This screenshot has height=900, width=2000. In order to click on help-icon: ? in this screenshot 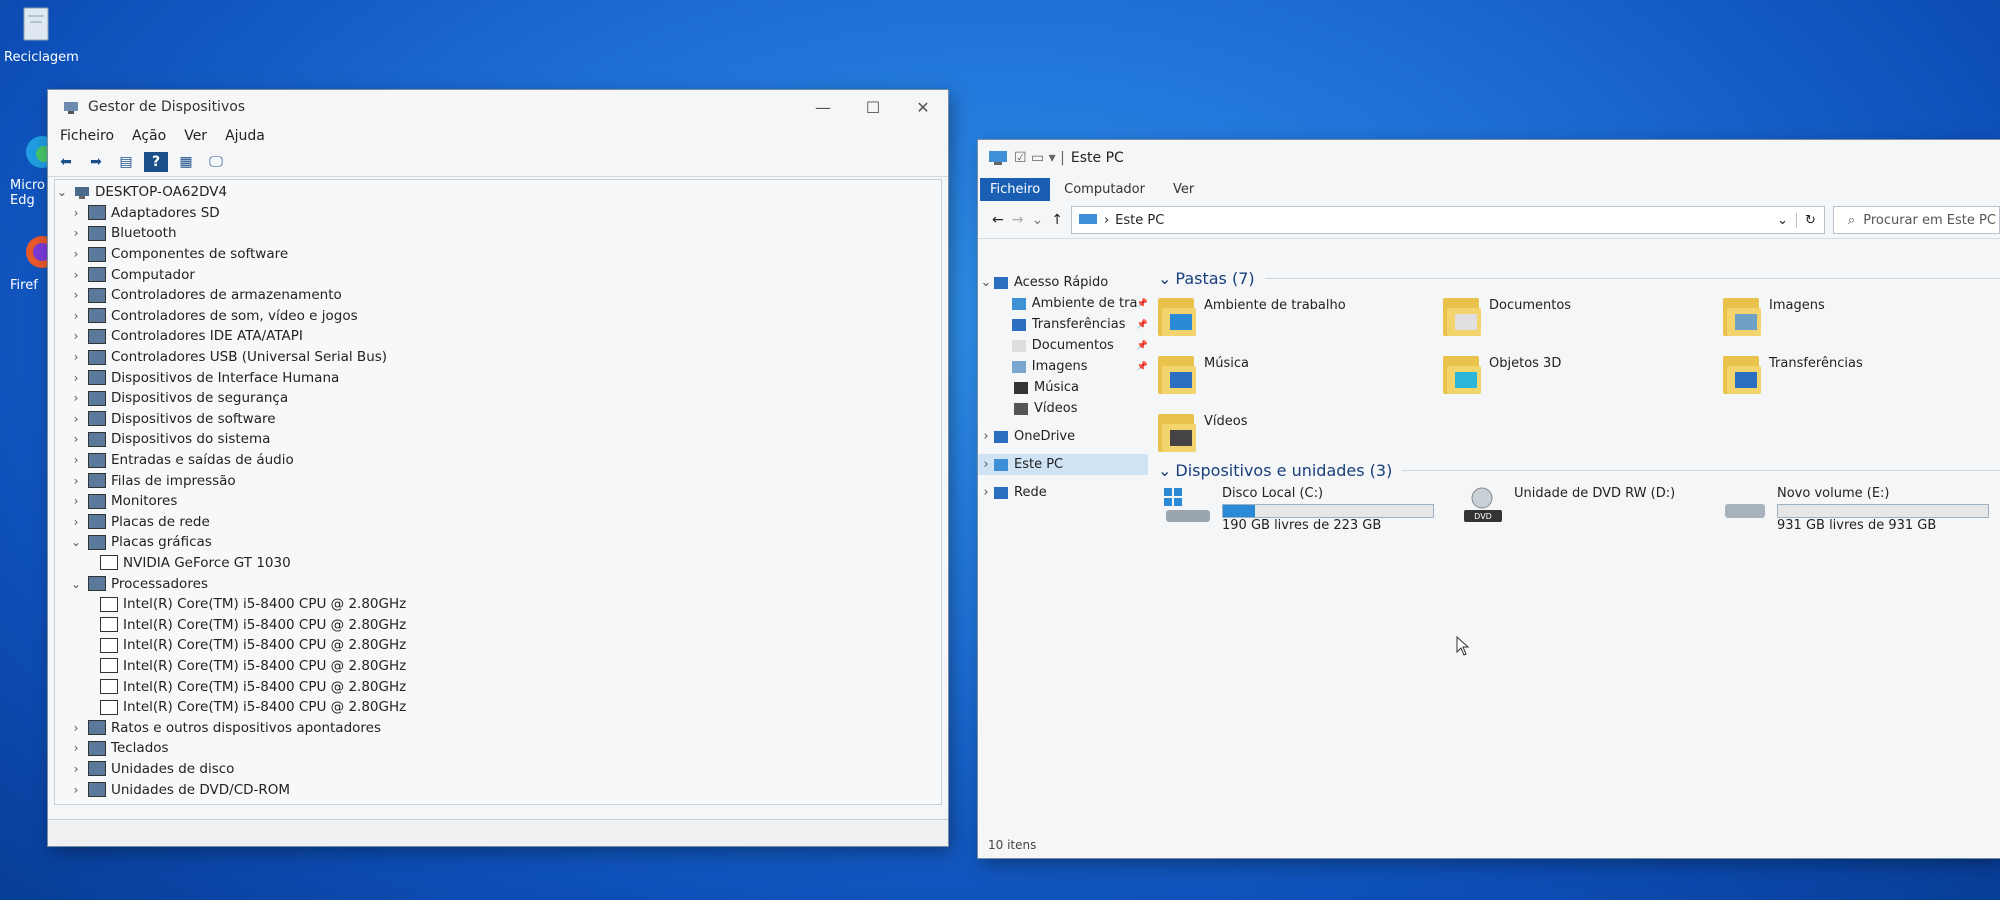, I will do `click(156, 162)`.